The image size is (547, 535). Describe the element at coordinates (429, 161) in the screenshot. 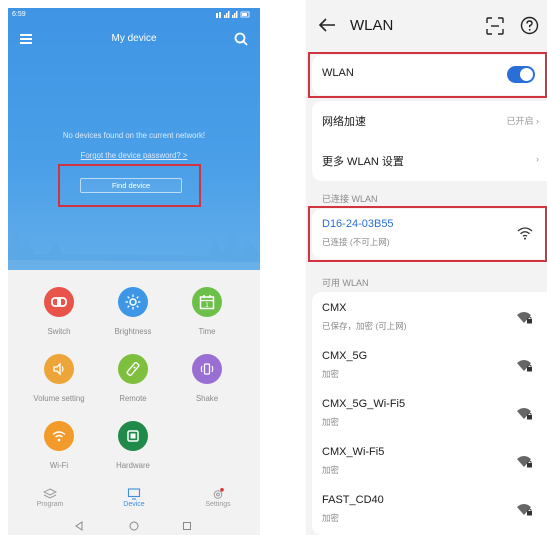

I see `more-wlan-settings-row: 更多 WLAN 设置 ›` at that location.